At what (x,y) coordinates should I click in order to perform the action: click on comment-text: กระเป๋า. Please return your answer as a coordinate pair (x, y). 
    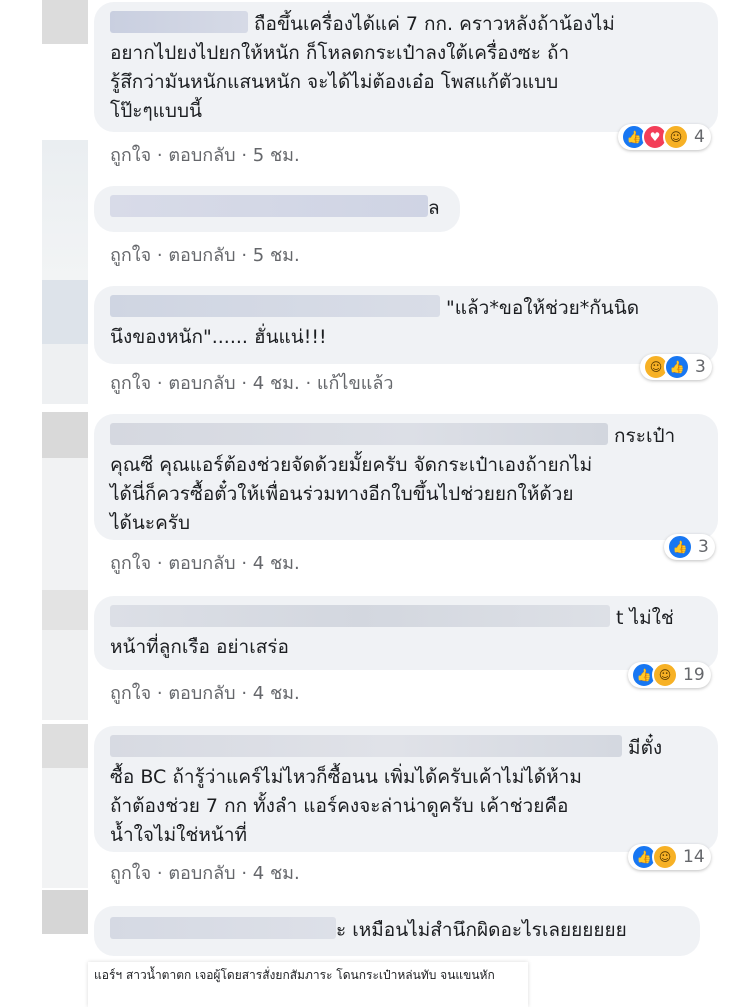
    Looking at the image, I should click on (645, 436).